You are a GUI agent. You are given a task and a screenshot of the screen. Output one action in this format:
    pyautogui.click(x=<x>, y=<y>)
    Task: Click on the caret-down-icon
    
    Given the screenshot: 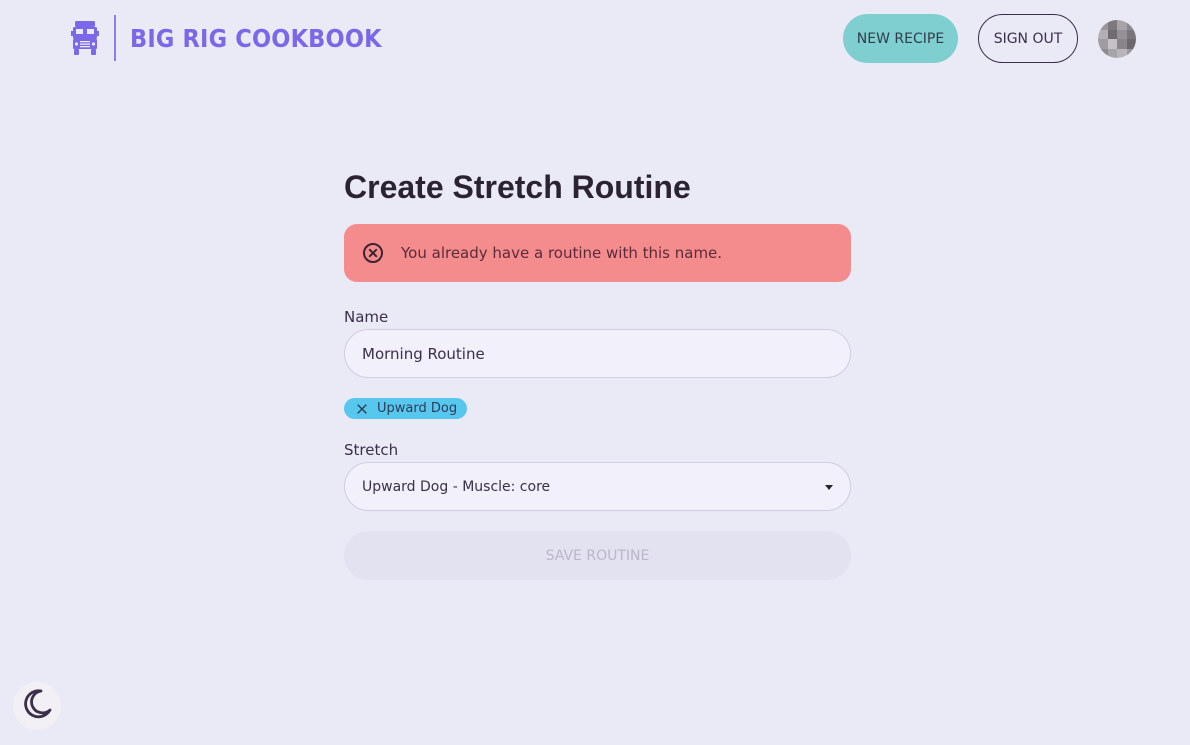 What is the action you would take?
    pyautogui.click(x=829, y=487)
    